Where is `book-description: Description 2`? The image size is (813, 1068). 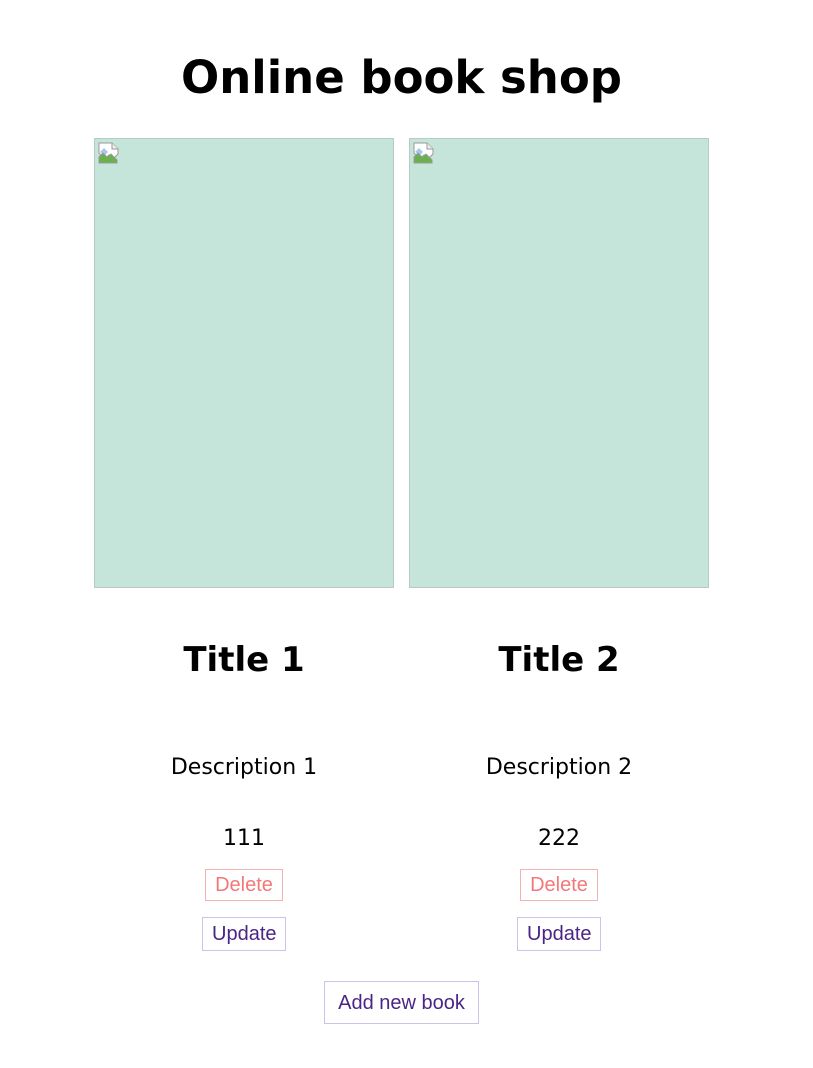
book-description: Description 2 is located at coordinates (559, 767).